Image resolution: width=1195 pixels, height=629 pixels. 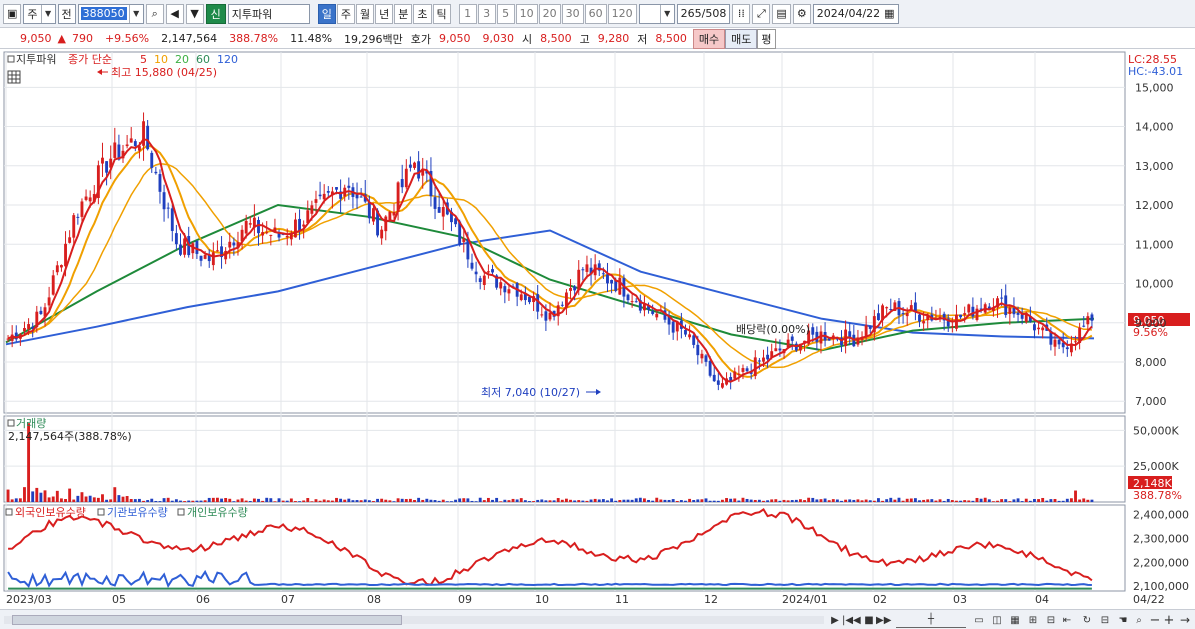 What do you see at coordinates (346, 13) in the screenshot?
I see `period-tab-1: 주` at bounding box center [346, 13].